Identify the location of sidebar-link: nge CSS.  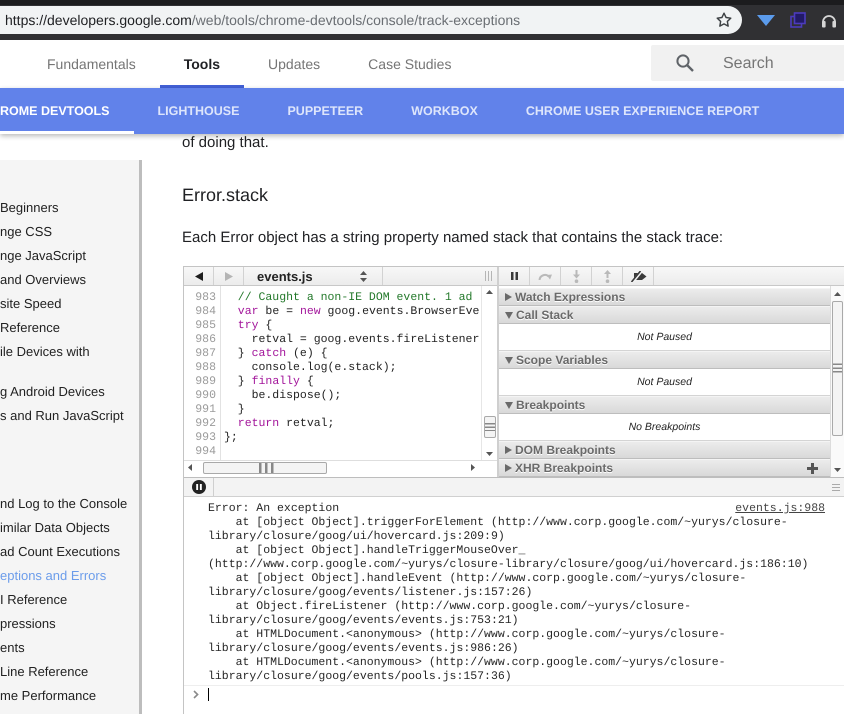
(69, 232).